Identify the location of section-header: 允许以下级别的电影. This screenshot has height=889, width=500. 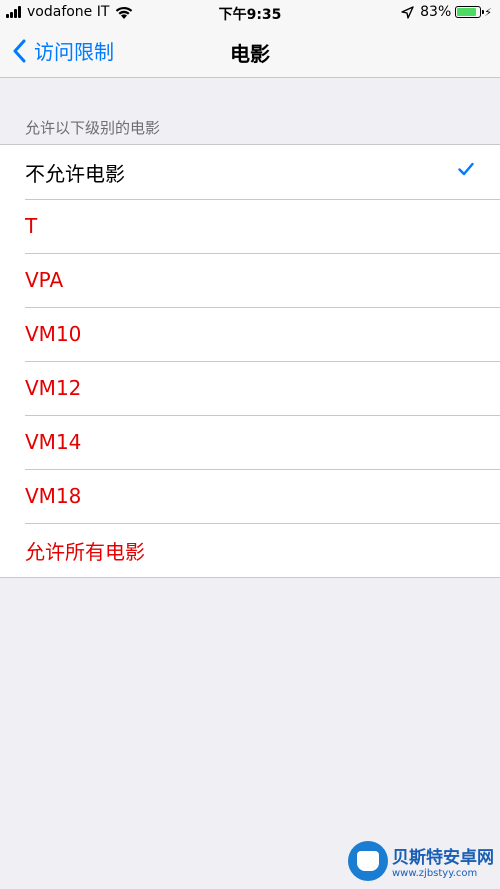
(93, 128).